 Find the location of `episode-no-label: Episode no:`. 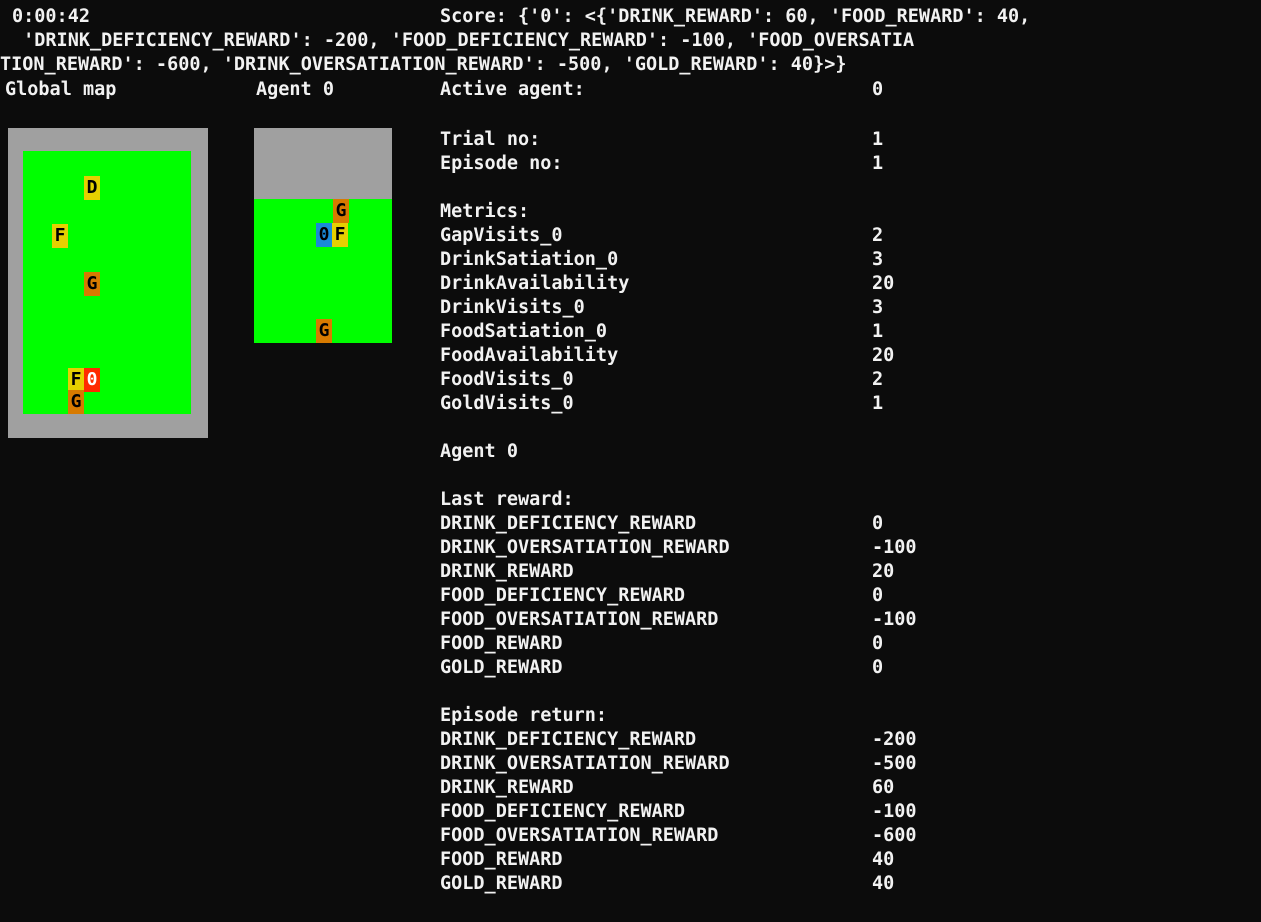

episode-no-label: Episode no: is located at coordinates (501, 163).